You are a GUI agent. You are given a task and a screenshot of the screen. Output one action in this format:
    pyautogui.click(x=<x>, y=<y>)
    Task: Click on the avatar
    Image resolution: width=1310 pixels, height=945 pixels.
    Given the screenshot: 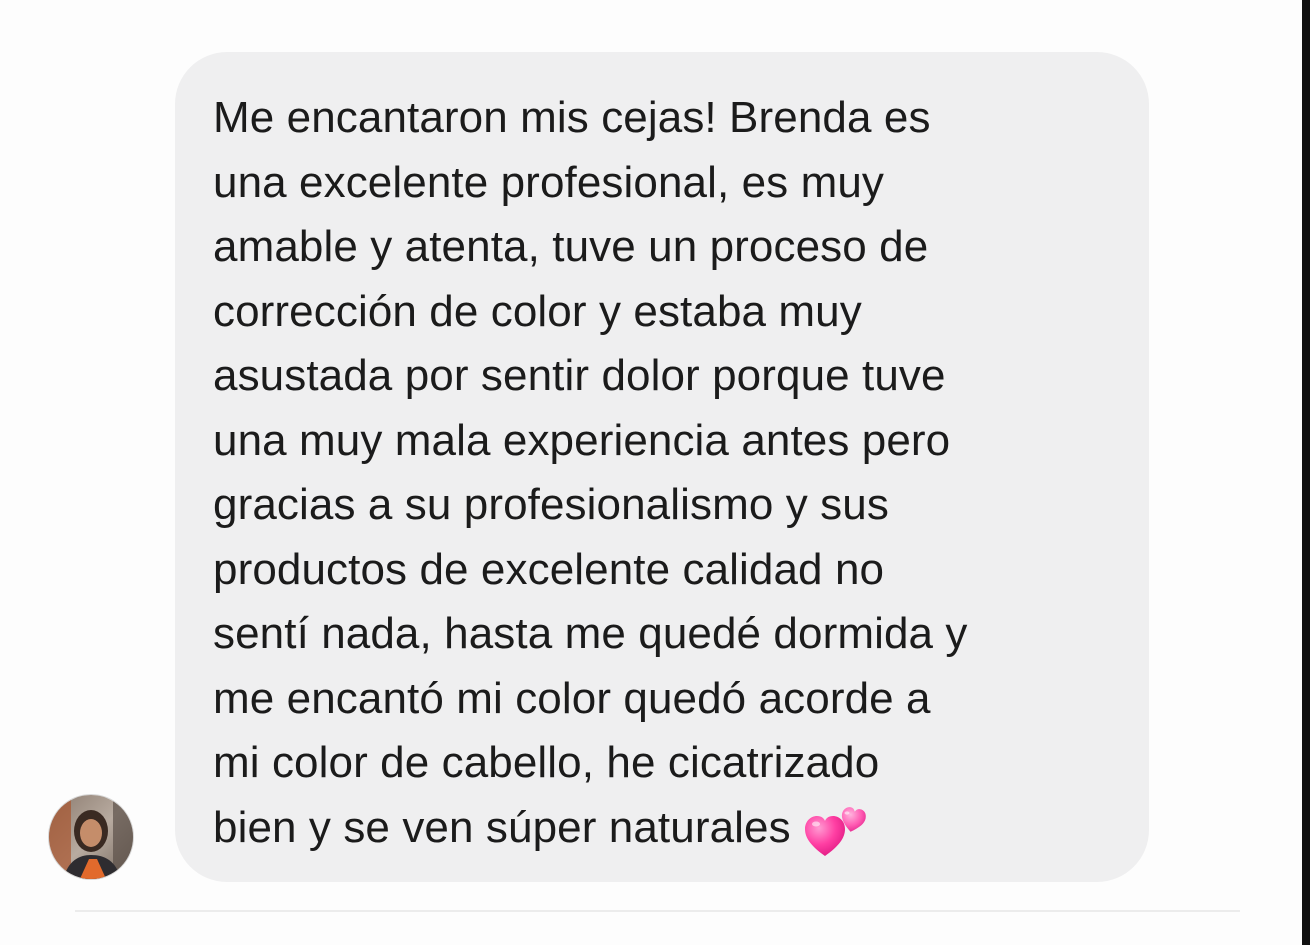 What is the action you would take?
    pyautogui.click(x=91, y=837)
    